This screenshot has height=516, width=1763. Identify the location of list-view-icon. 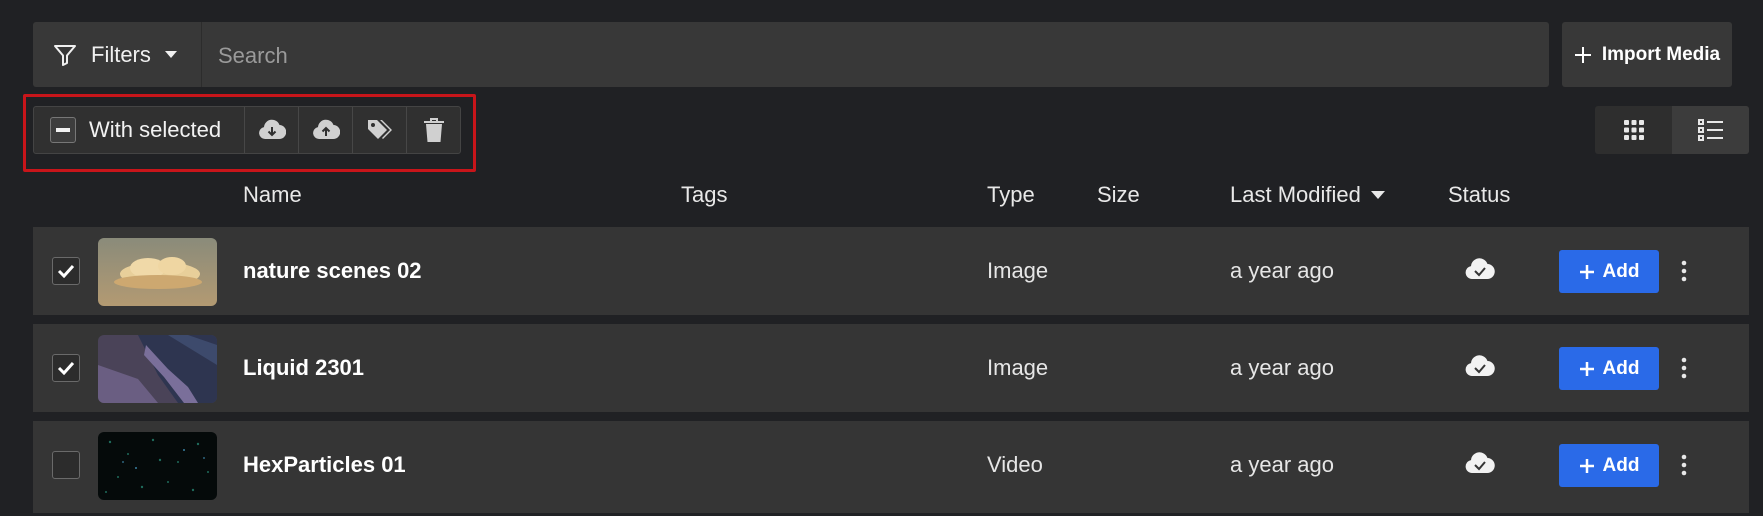
(1710, 130).